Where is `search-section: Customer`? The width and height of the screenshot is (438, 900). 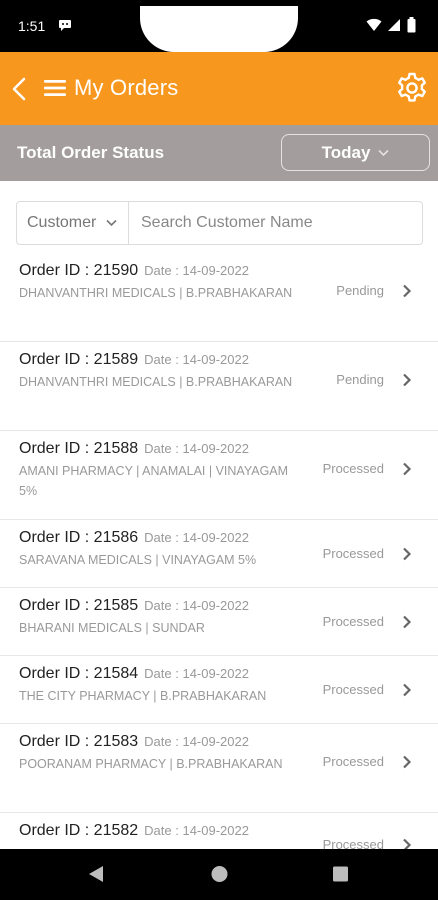
search-section: Customer is located at coordinates (219, 217).